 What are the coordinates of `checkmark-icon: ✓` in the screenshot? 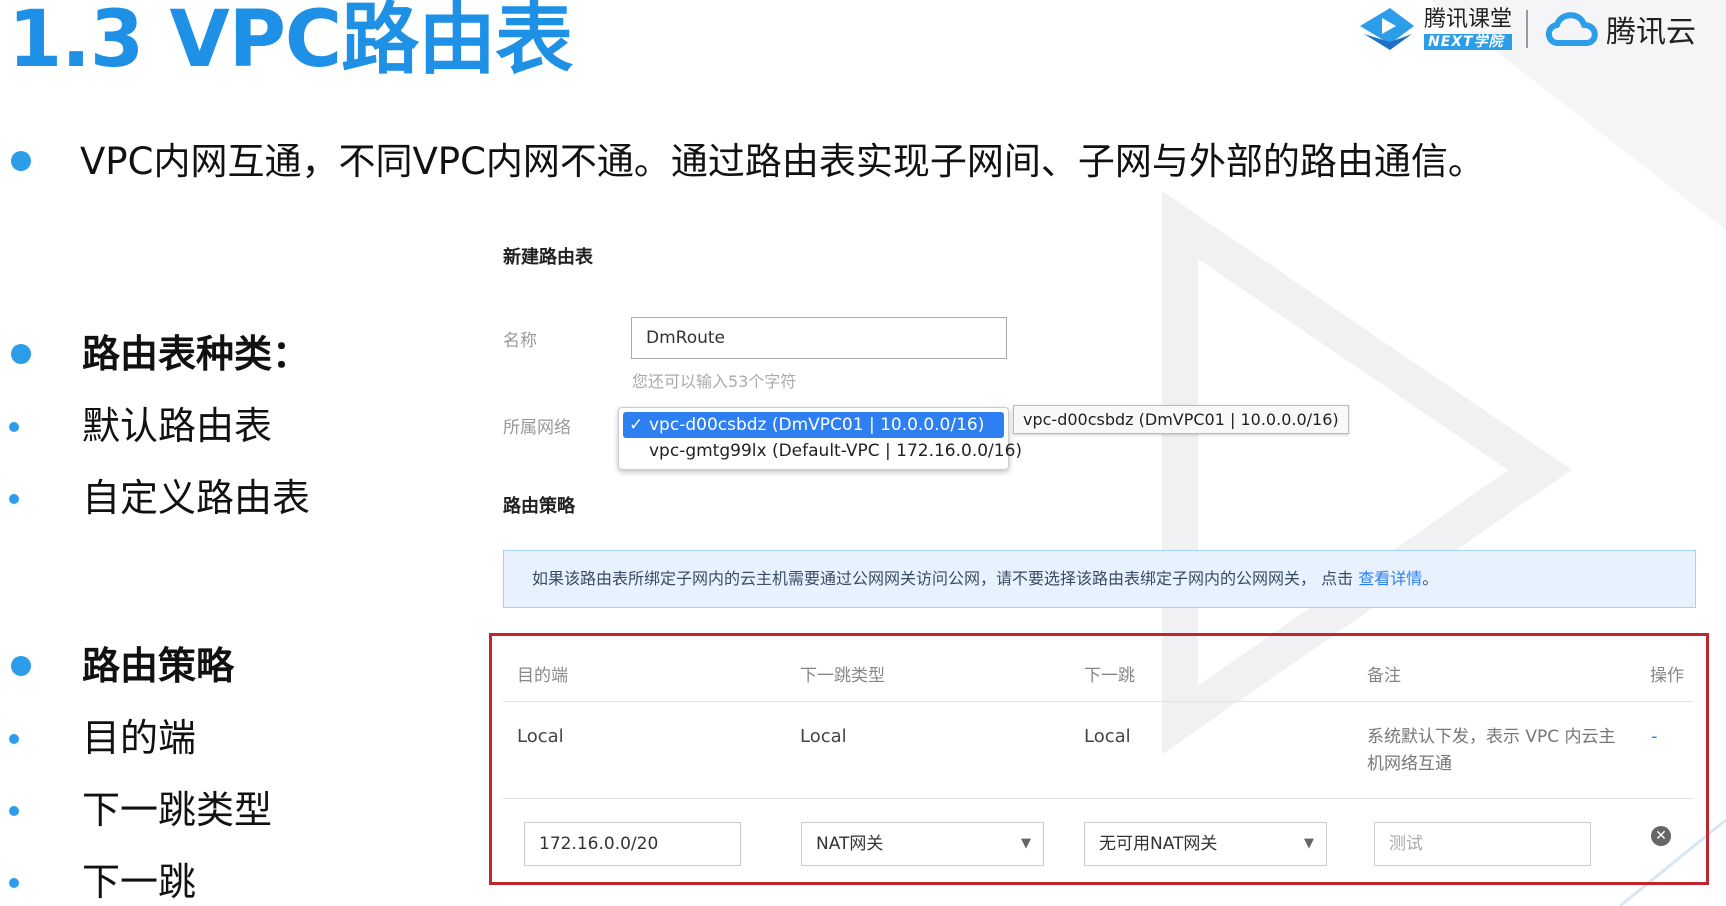 It's located at (636, 425).